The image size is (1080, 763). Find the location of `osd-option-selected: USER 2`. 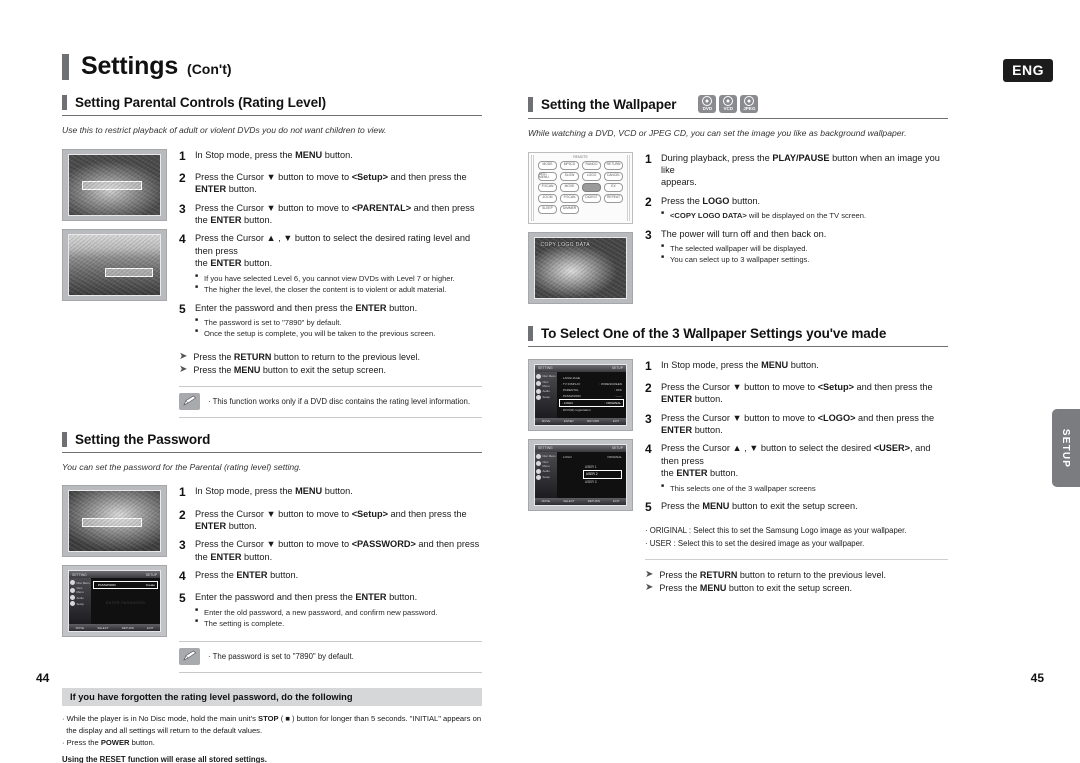

osd-option-selected: USER 2 is located at coordinates (602, 474).